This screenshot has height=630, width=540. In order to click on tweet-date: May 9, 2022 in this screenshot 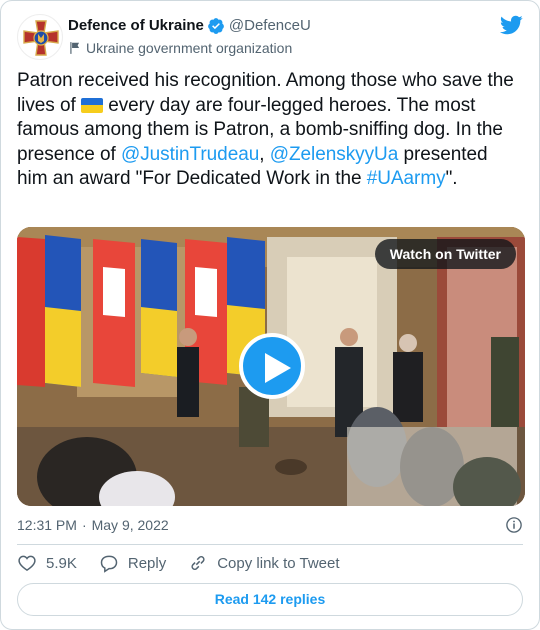, I will do `click(130, 525)`.